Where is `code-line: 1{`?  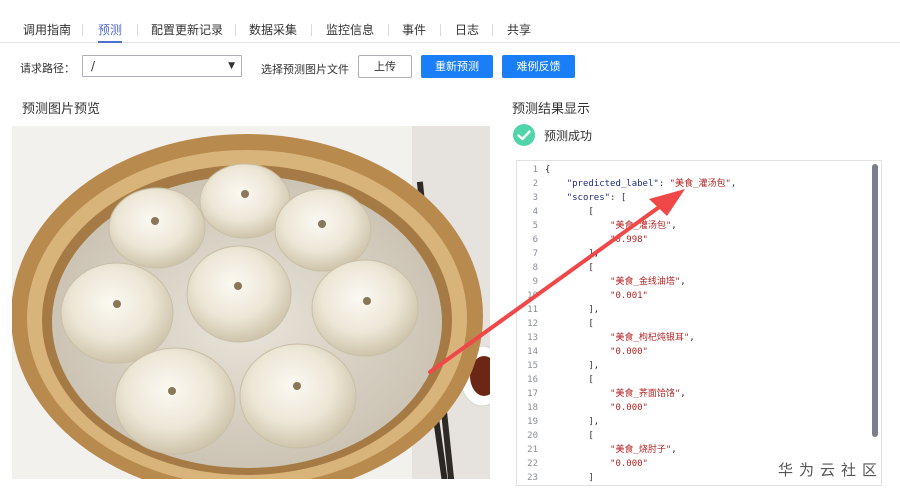
code-line: 1{ is located at coordinates (699, 170).